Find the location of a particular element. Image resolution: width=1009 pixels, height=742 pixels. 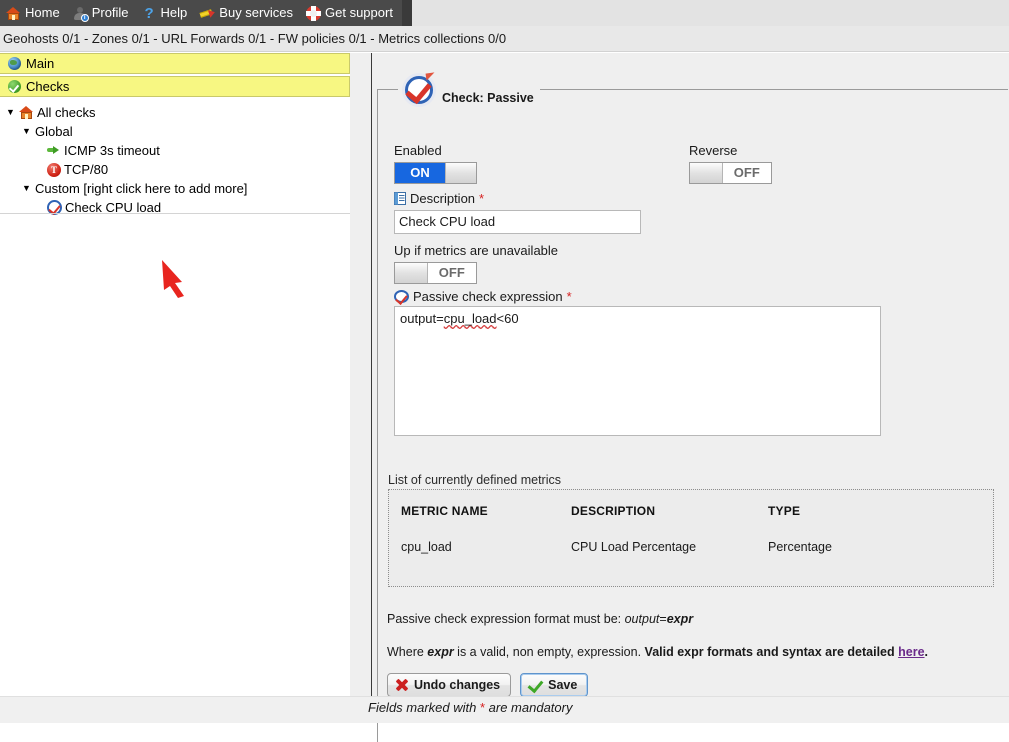

check-fieldset-legend: Check: Passive is located at coordinates (469, 89).